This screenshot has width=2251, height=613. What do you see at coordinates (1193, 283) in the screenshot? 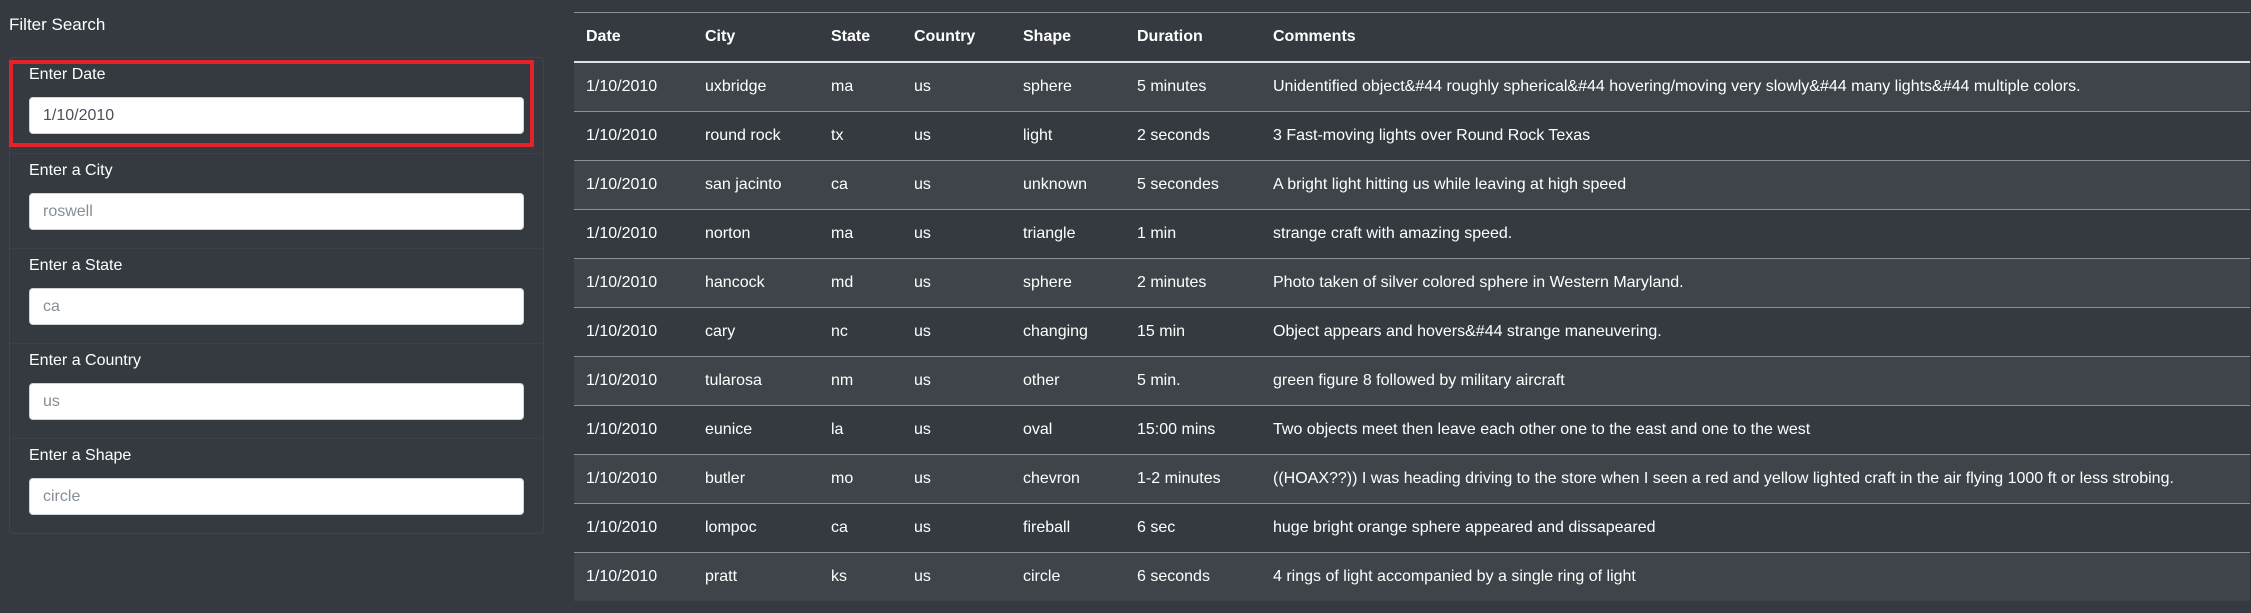
I see `cell-duration: 2 minutes` at bounding box center [1193, 283].